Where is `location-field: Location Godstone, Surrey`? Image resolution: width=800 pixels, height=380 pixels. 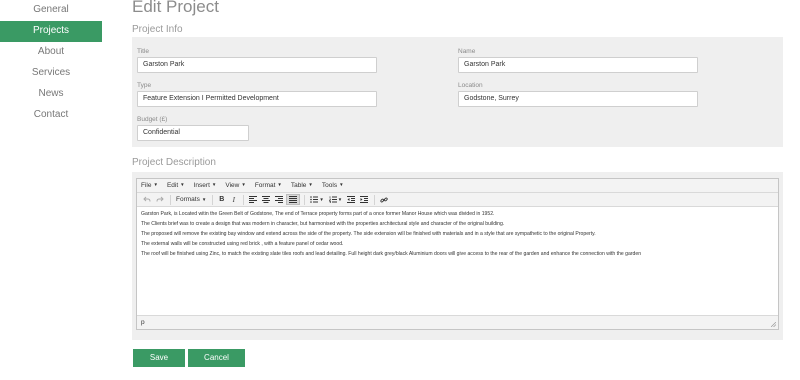 location-field: Location Godstone, Surrey is located at coordinates (578, 94).